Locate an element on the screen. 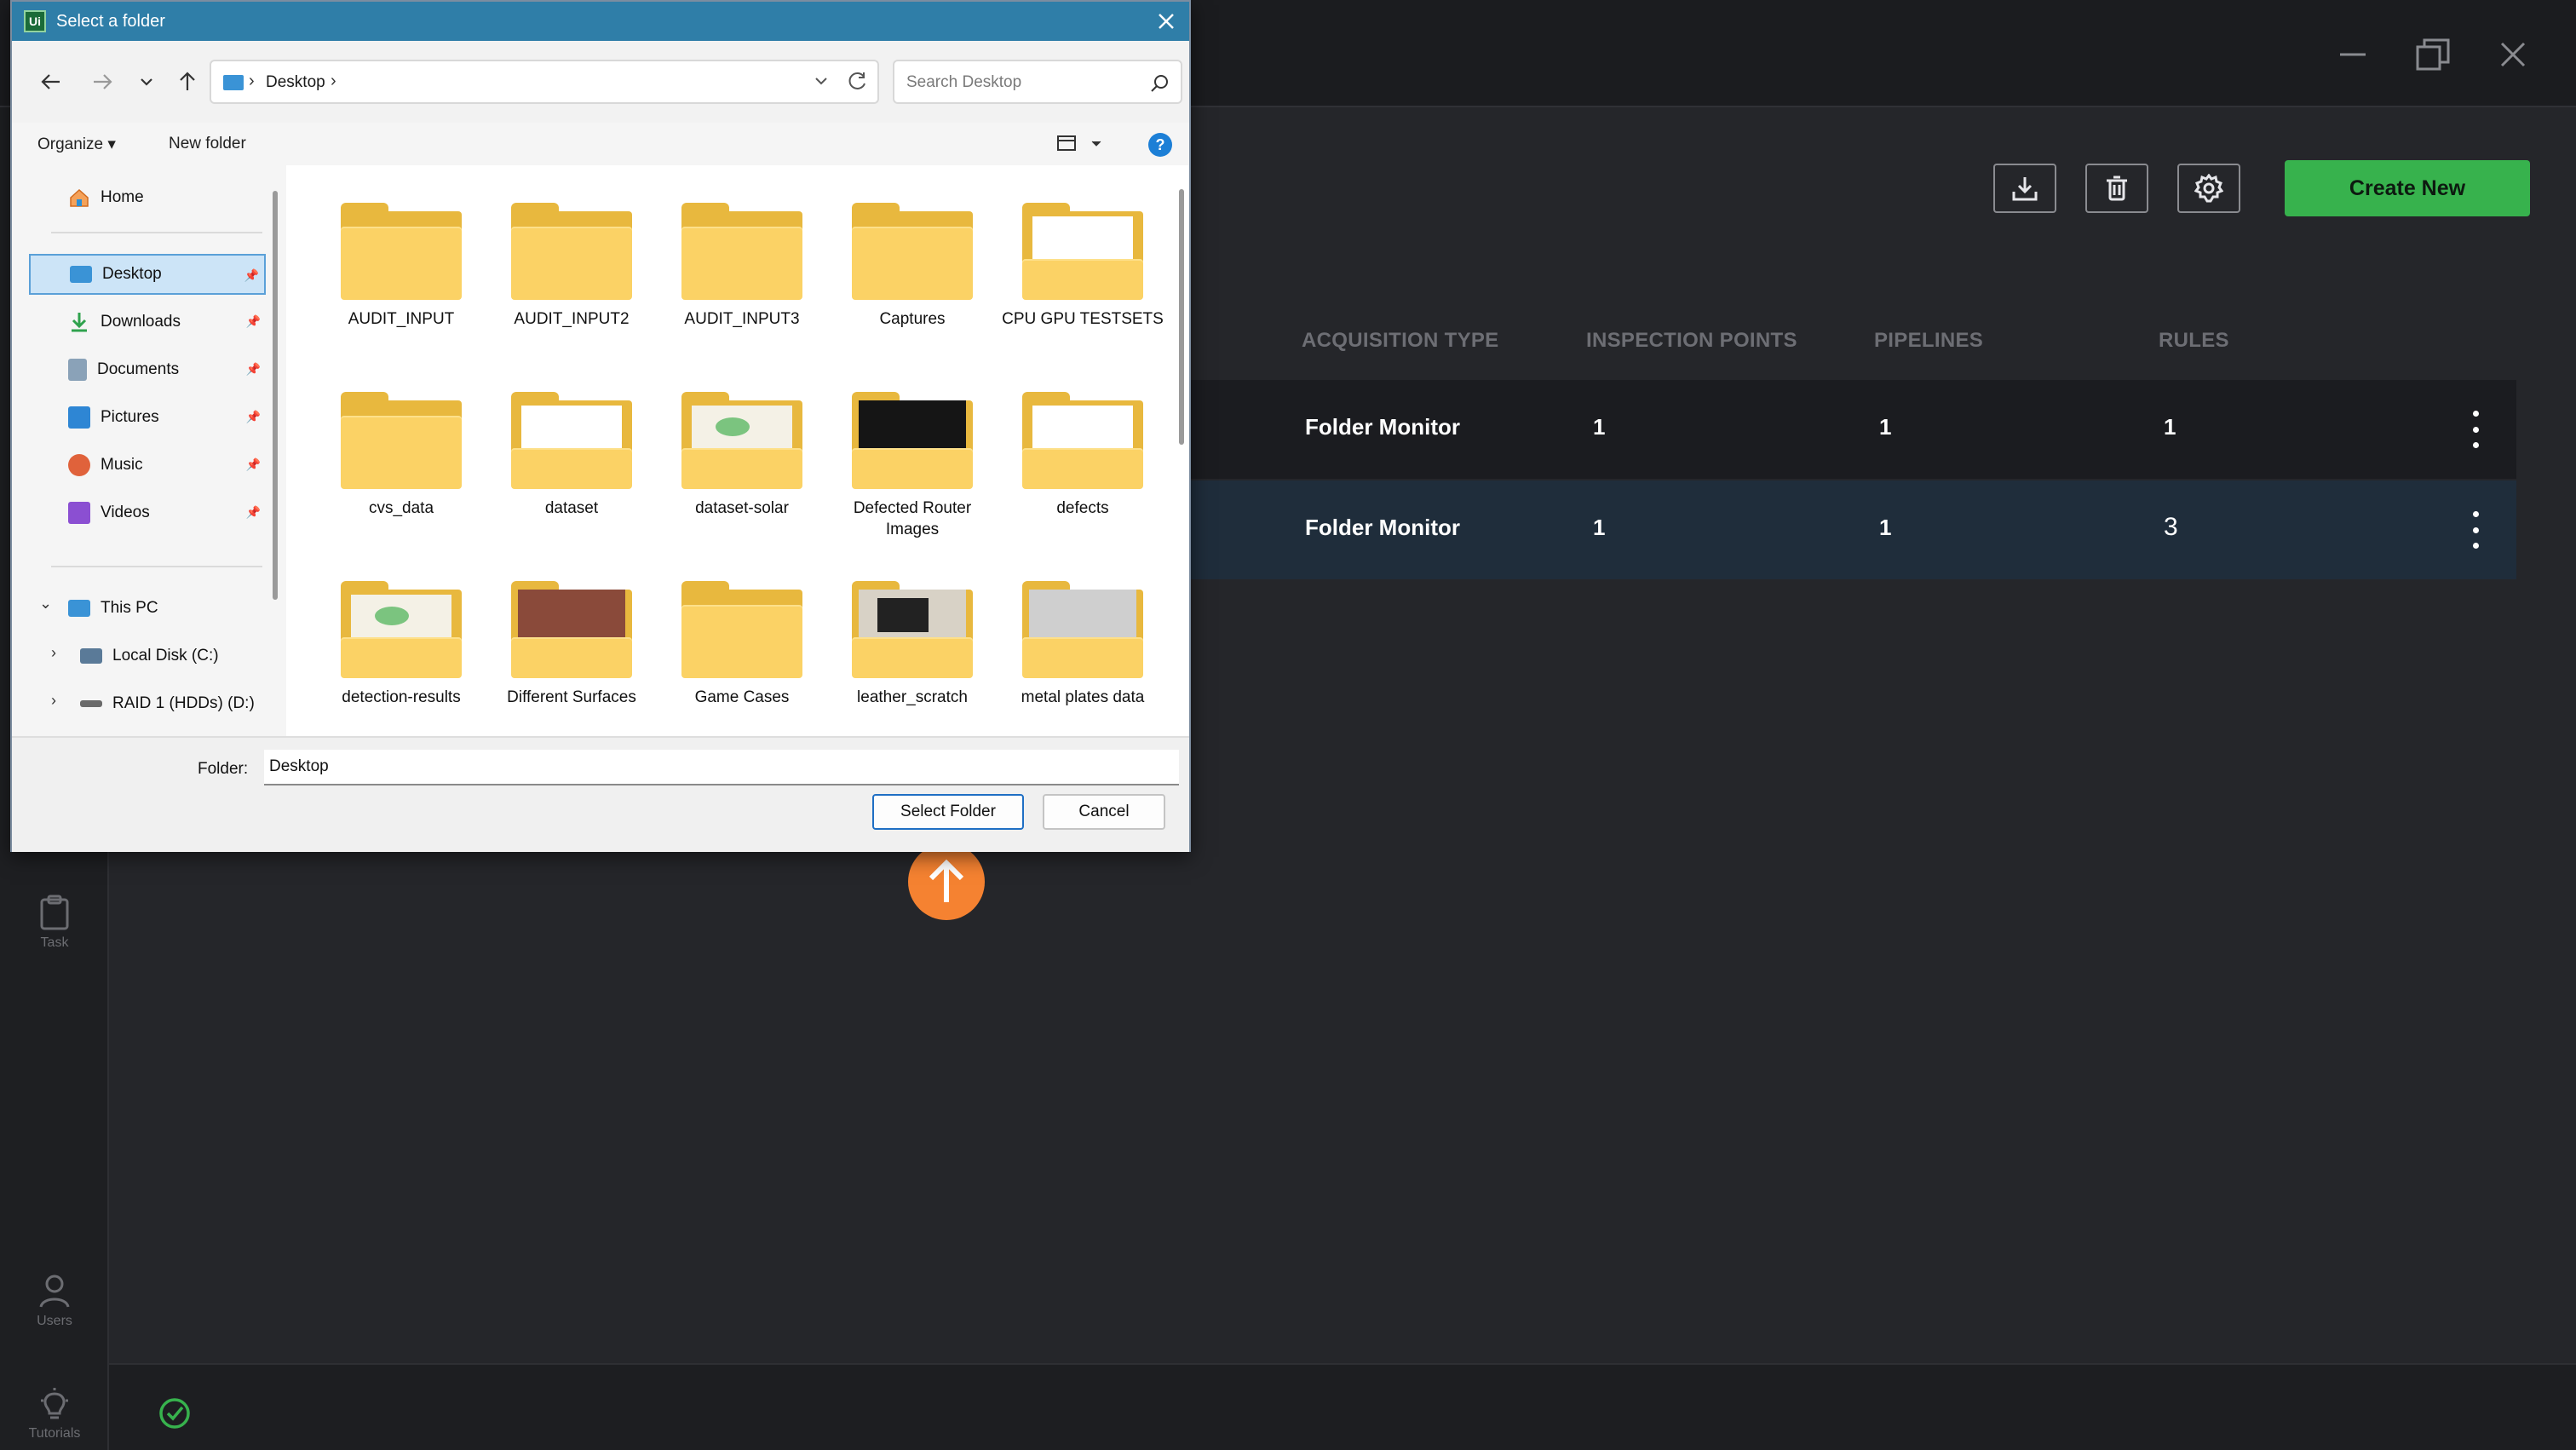  search-input: Search Desktop is located at coordinates (1037, 82).